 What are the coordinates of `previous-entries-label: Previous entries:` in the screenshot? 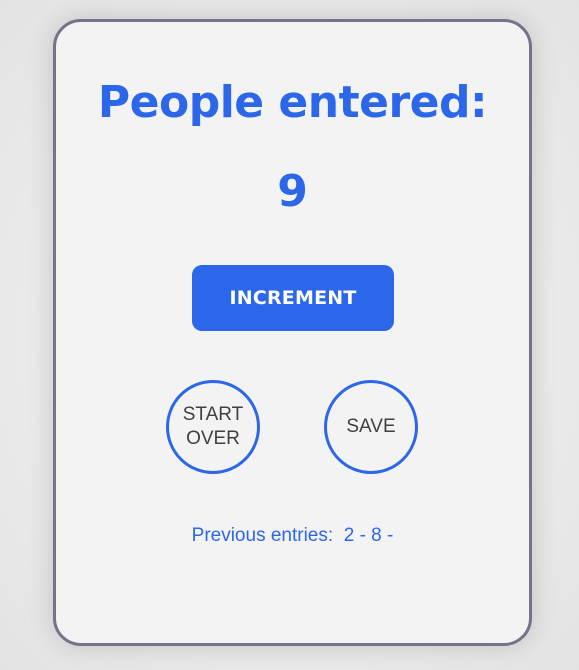 It's located at (262, 535).